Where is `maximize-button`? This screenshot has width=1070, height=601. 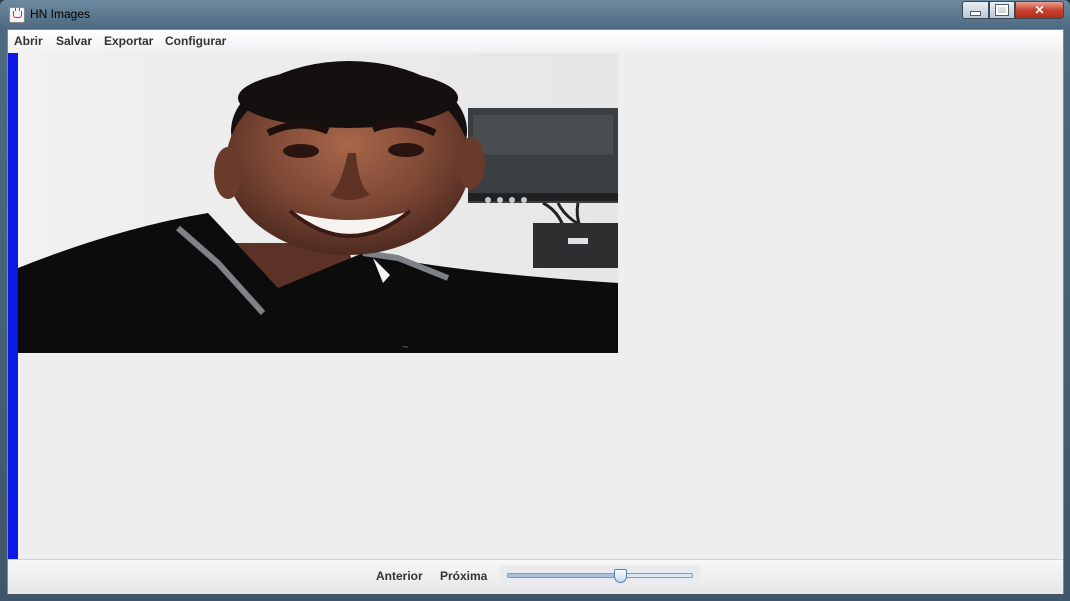
maximize-button is located at coordinates (1002, 10).